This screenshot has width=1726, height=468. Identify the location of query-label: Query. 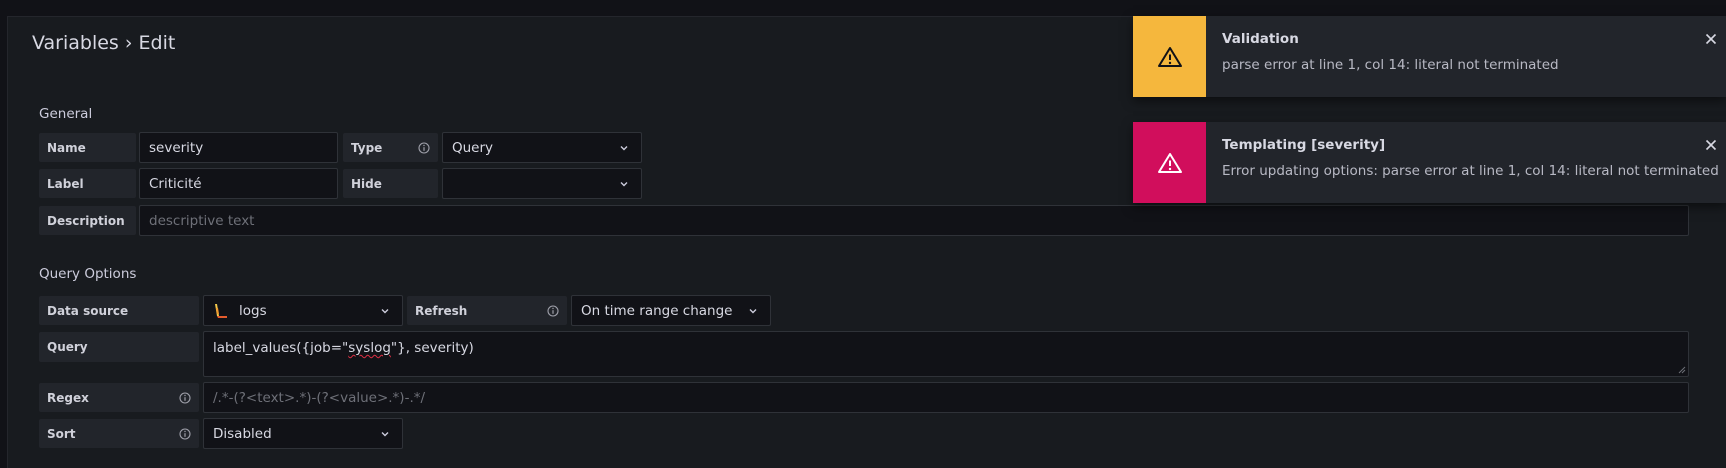
(119, 347).